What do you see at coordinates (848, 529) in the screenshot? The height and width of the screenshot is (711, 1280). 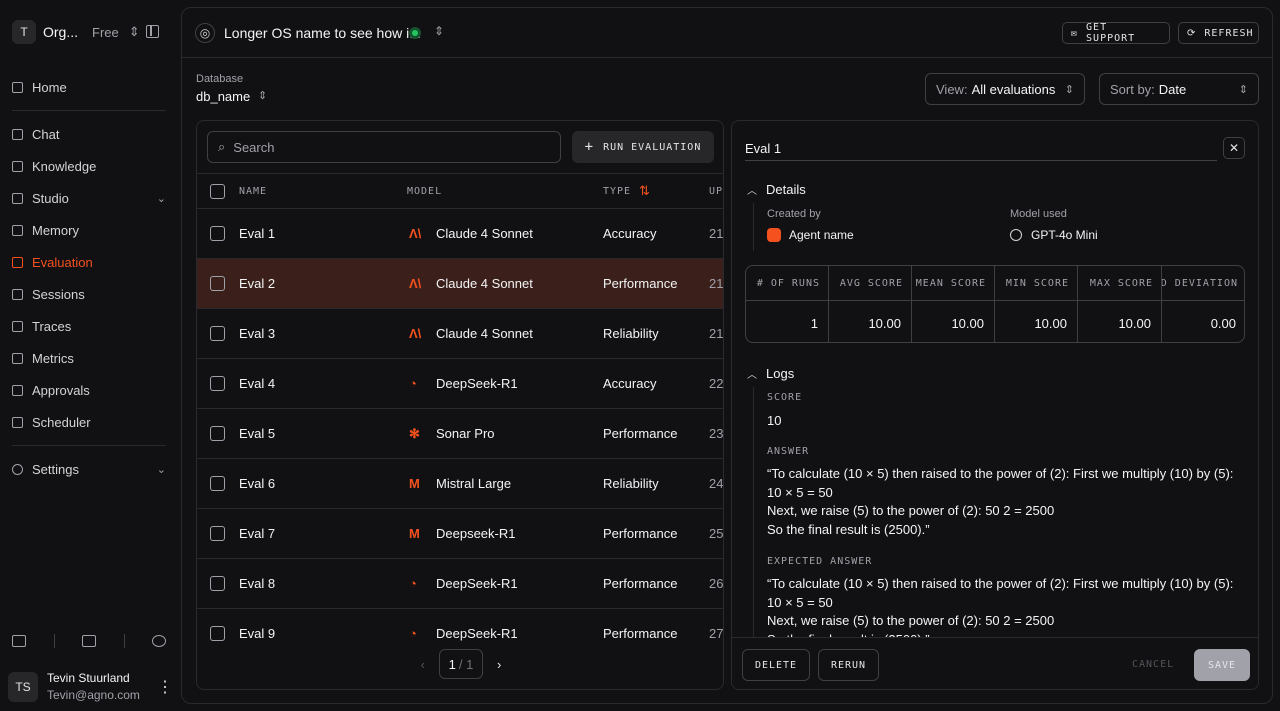 I see `answer-line: So the final result is (2500).”` at bounding box center [848, 529].